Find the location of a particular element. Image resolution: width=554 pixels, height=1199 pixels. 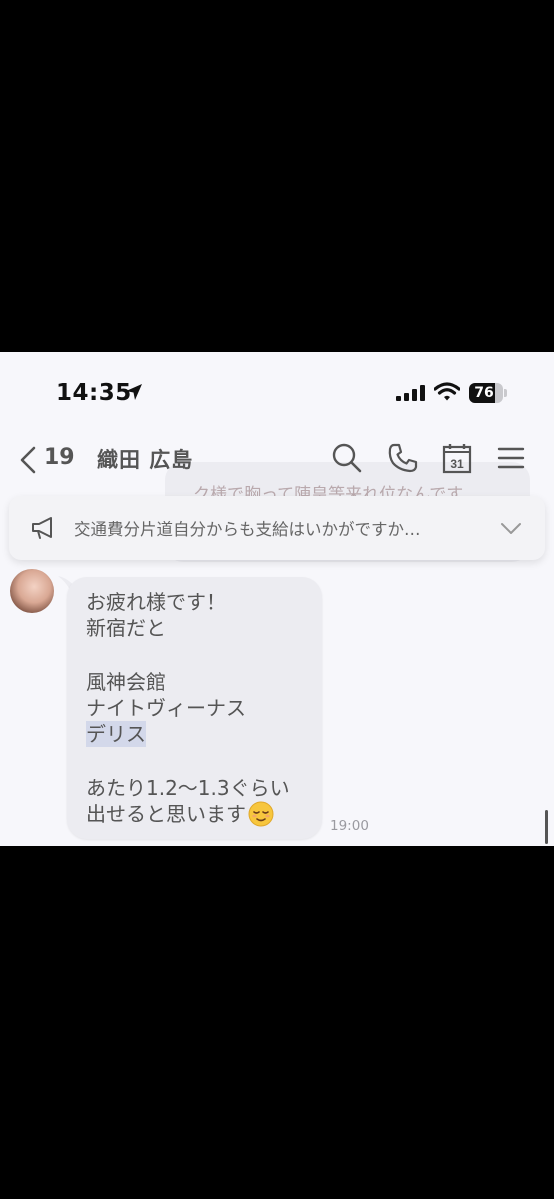

status-time: 14:35 is located at coordinates (94, 393).